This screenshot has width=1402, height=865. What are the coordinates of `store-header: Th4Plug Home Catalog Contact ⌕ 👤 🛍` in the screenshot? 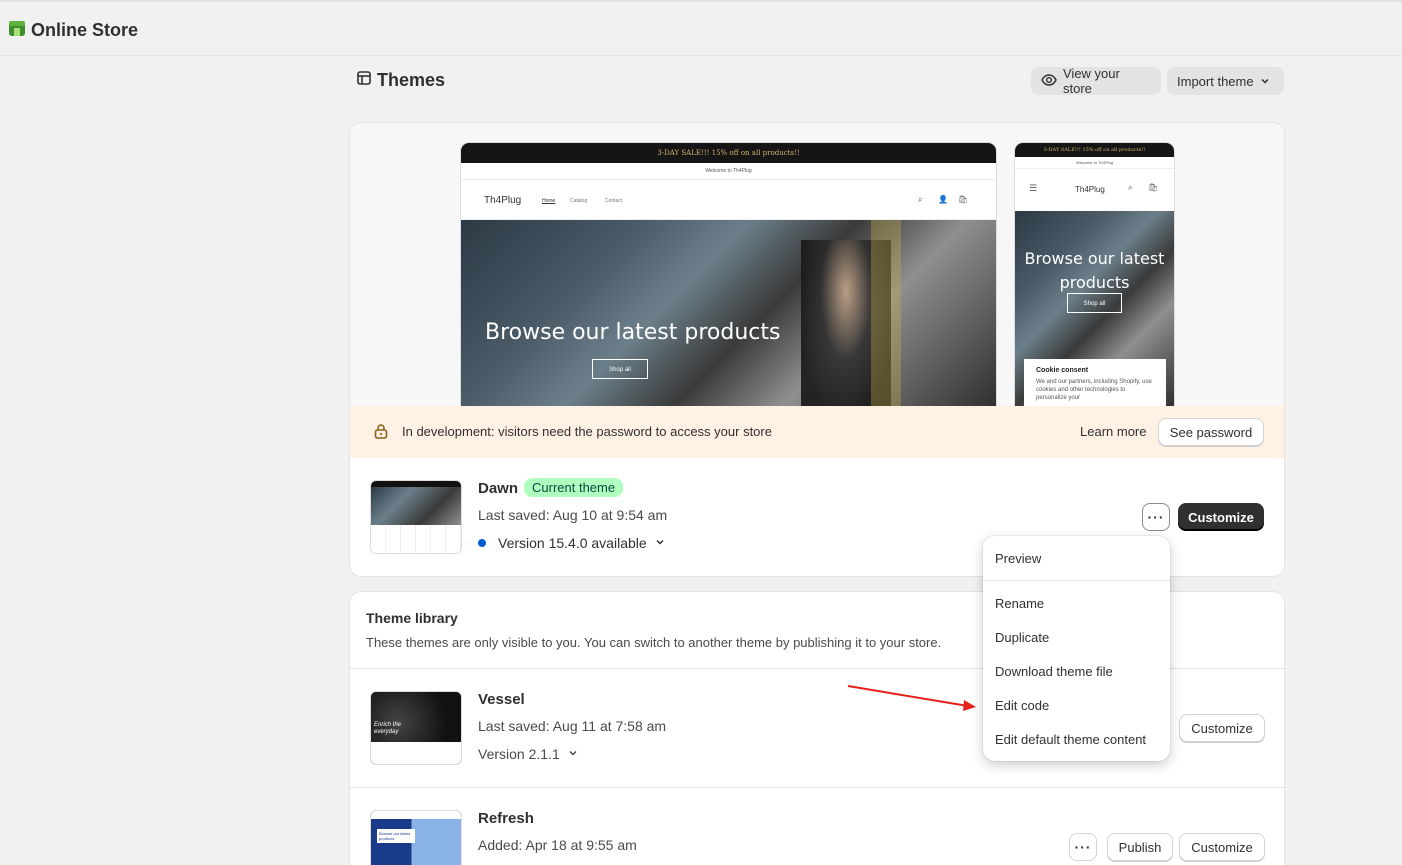 It's located at (728, 200).